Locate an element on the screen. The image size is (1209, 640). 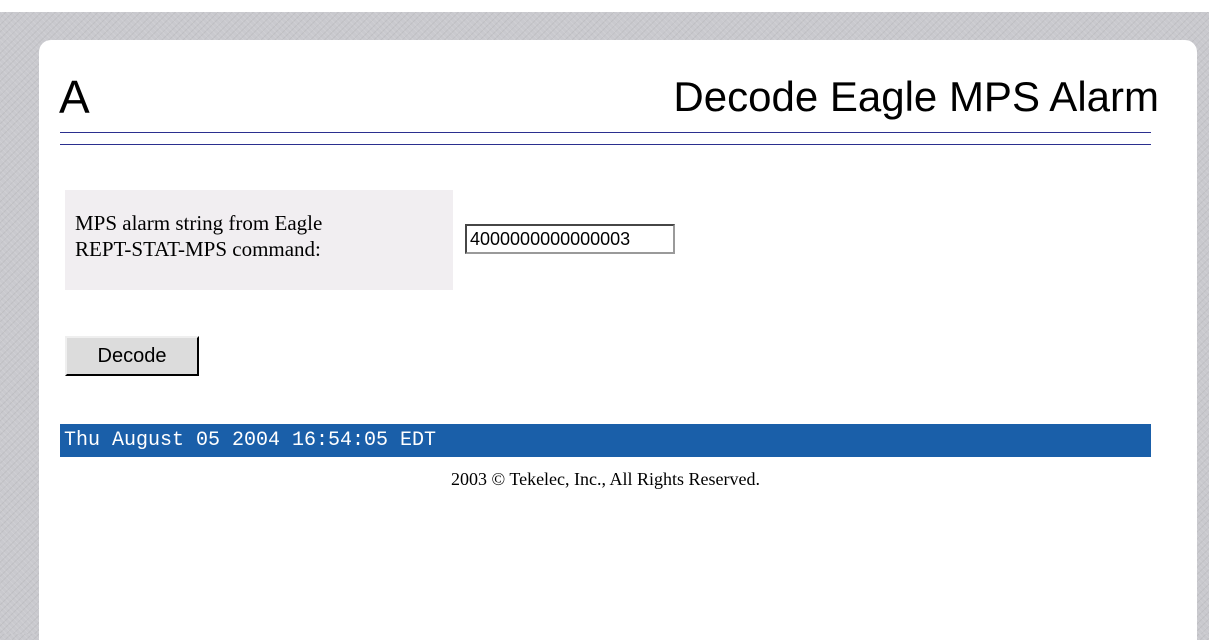
decode-button: Decode is located at coordinates (132, 356).